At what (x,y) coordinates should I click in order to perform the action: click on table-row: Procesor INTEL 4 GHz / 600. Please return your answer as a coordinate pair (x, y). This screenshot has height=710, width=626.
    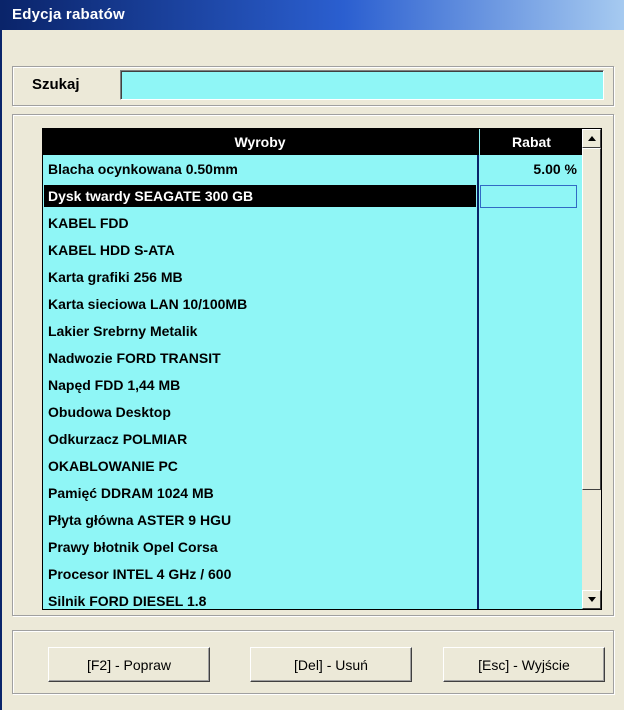
    Looking at the image, I should click on (312, 574).